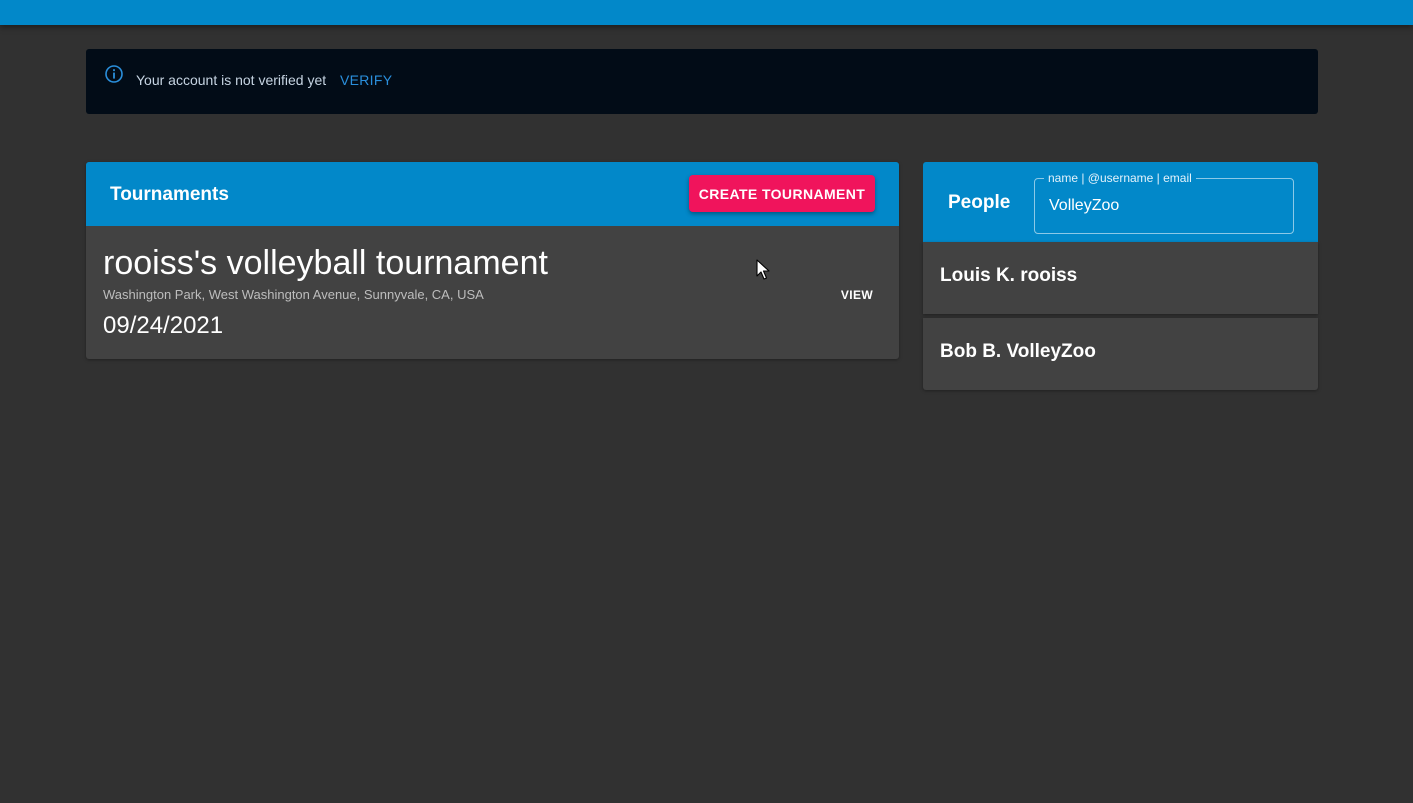 The width and height of the screenshot is (1413, 803). I want to click on tournaments-header: Tournaments CREATE TOURNAMENT, so click(492, 194).